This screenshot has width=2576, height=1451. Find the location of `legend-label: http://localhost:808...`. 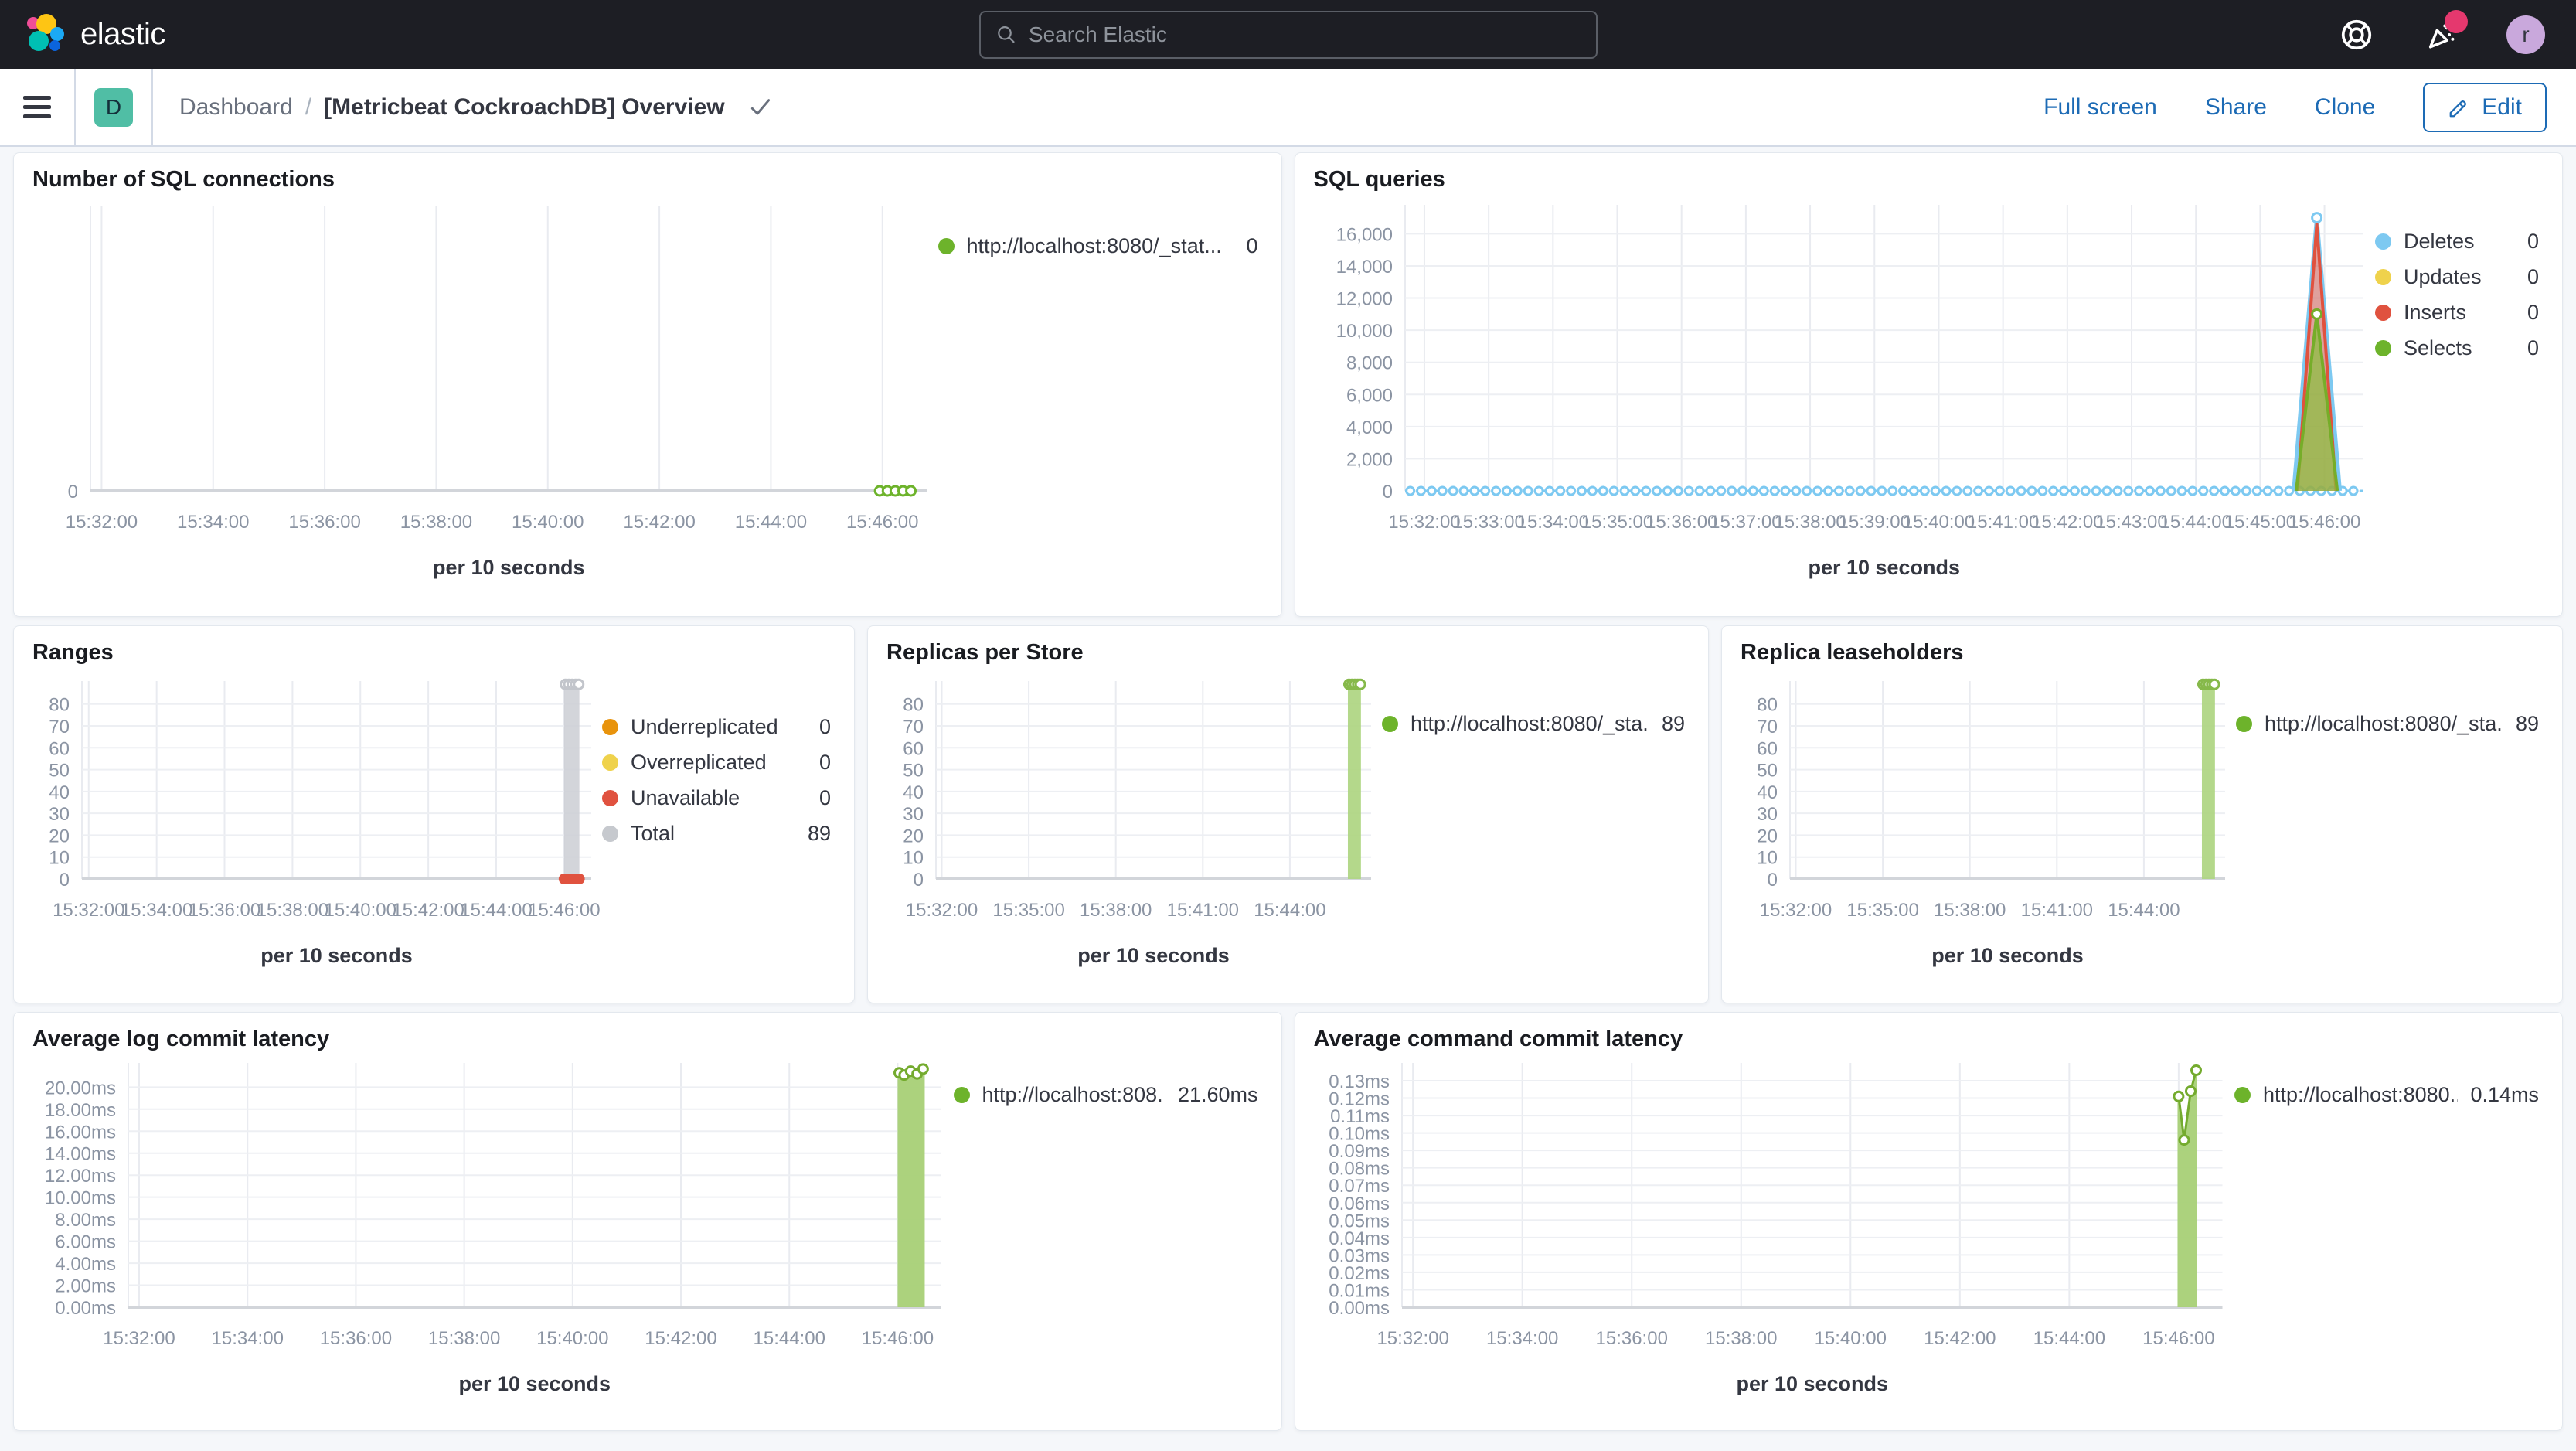

legend-label: http://localhost:808... is located at coordinates (1073, 1094).